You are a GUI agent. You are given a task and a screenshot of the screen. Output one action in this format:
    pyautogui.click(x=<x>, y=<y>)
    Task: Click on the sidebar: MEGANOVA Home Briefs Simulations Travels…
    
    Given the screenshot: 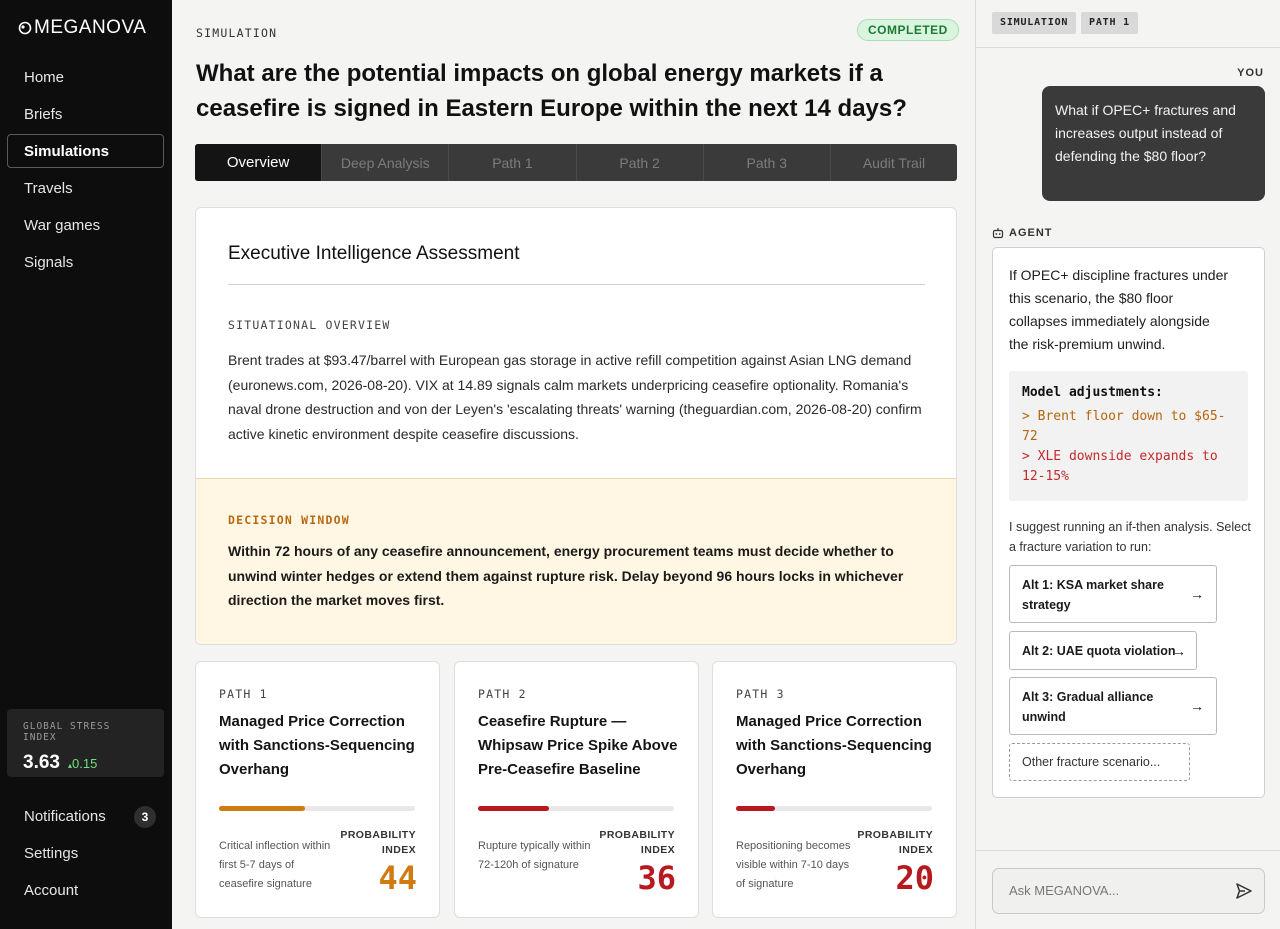 What is the action you would take?
    pyautogui.click(x=86, y=464)
    